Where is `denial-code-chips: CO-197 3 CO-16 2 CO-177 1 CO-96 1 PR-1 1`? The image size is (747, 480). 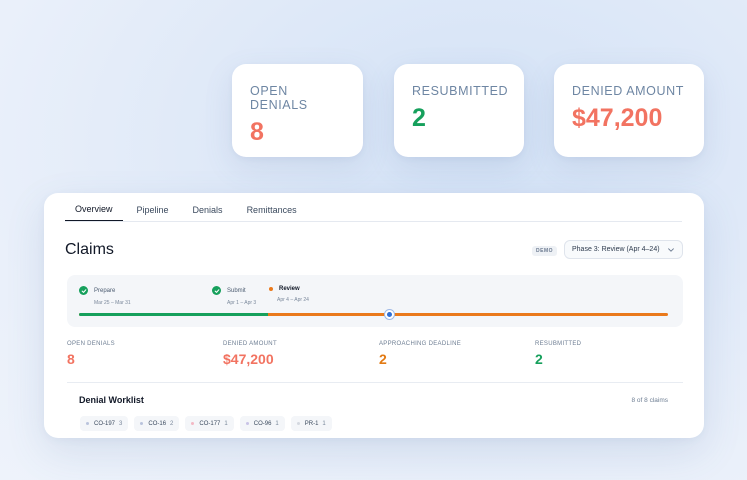
denial-code-chips: CO-197 3 CO-16 2 CO-177 1 CO-96 1 PR-1 1 is located at coordinates (209, 423).